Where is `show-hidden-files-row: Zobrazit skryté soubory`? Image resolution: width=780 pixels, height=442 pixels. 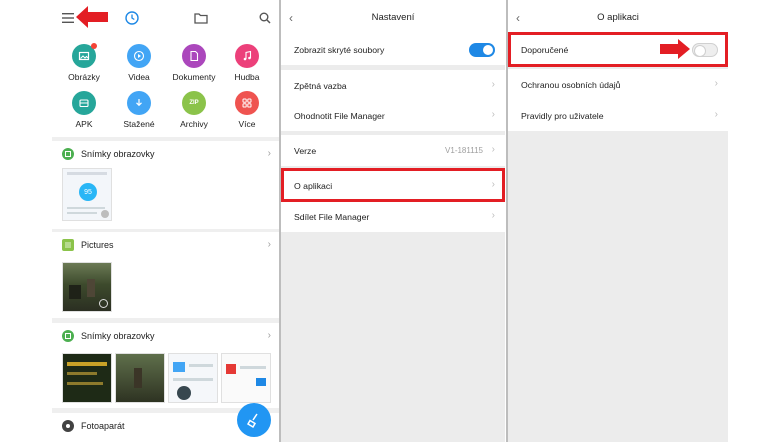 show-hidden-files-row: Zobrazit skryté soubory is located at coordinates (393, 49).